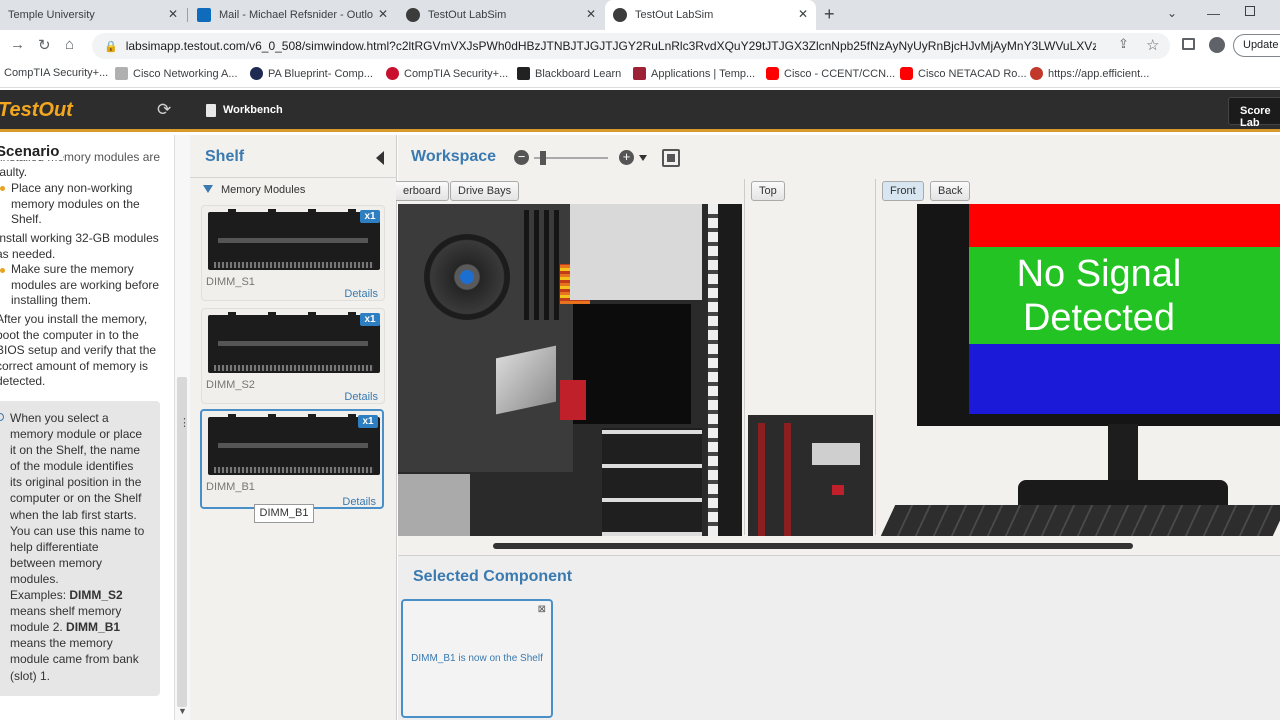 Image resolution: width=1280 pixels, height=720 pixels. I want to click on testout-logo: TestOut, so click(36, 110).